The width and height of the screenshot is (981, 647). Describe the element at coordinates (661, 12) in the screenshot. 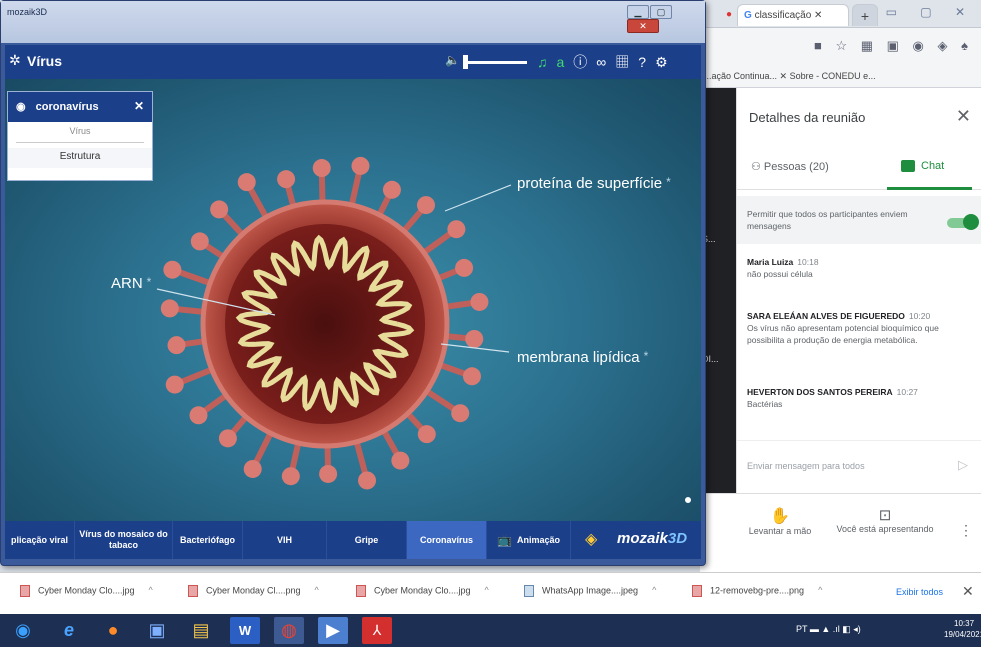

I see `maximize-button: ▢` at that location.